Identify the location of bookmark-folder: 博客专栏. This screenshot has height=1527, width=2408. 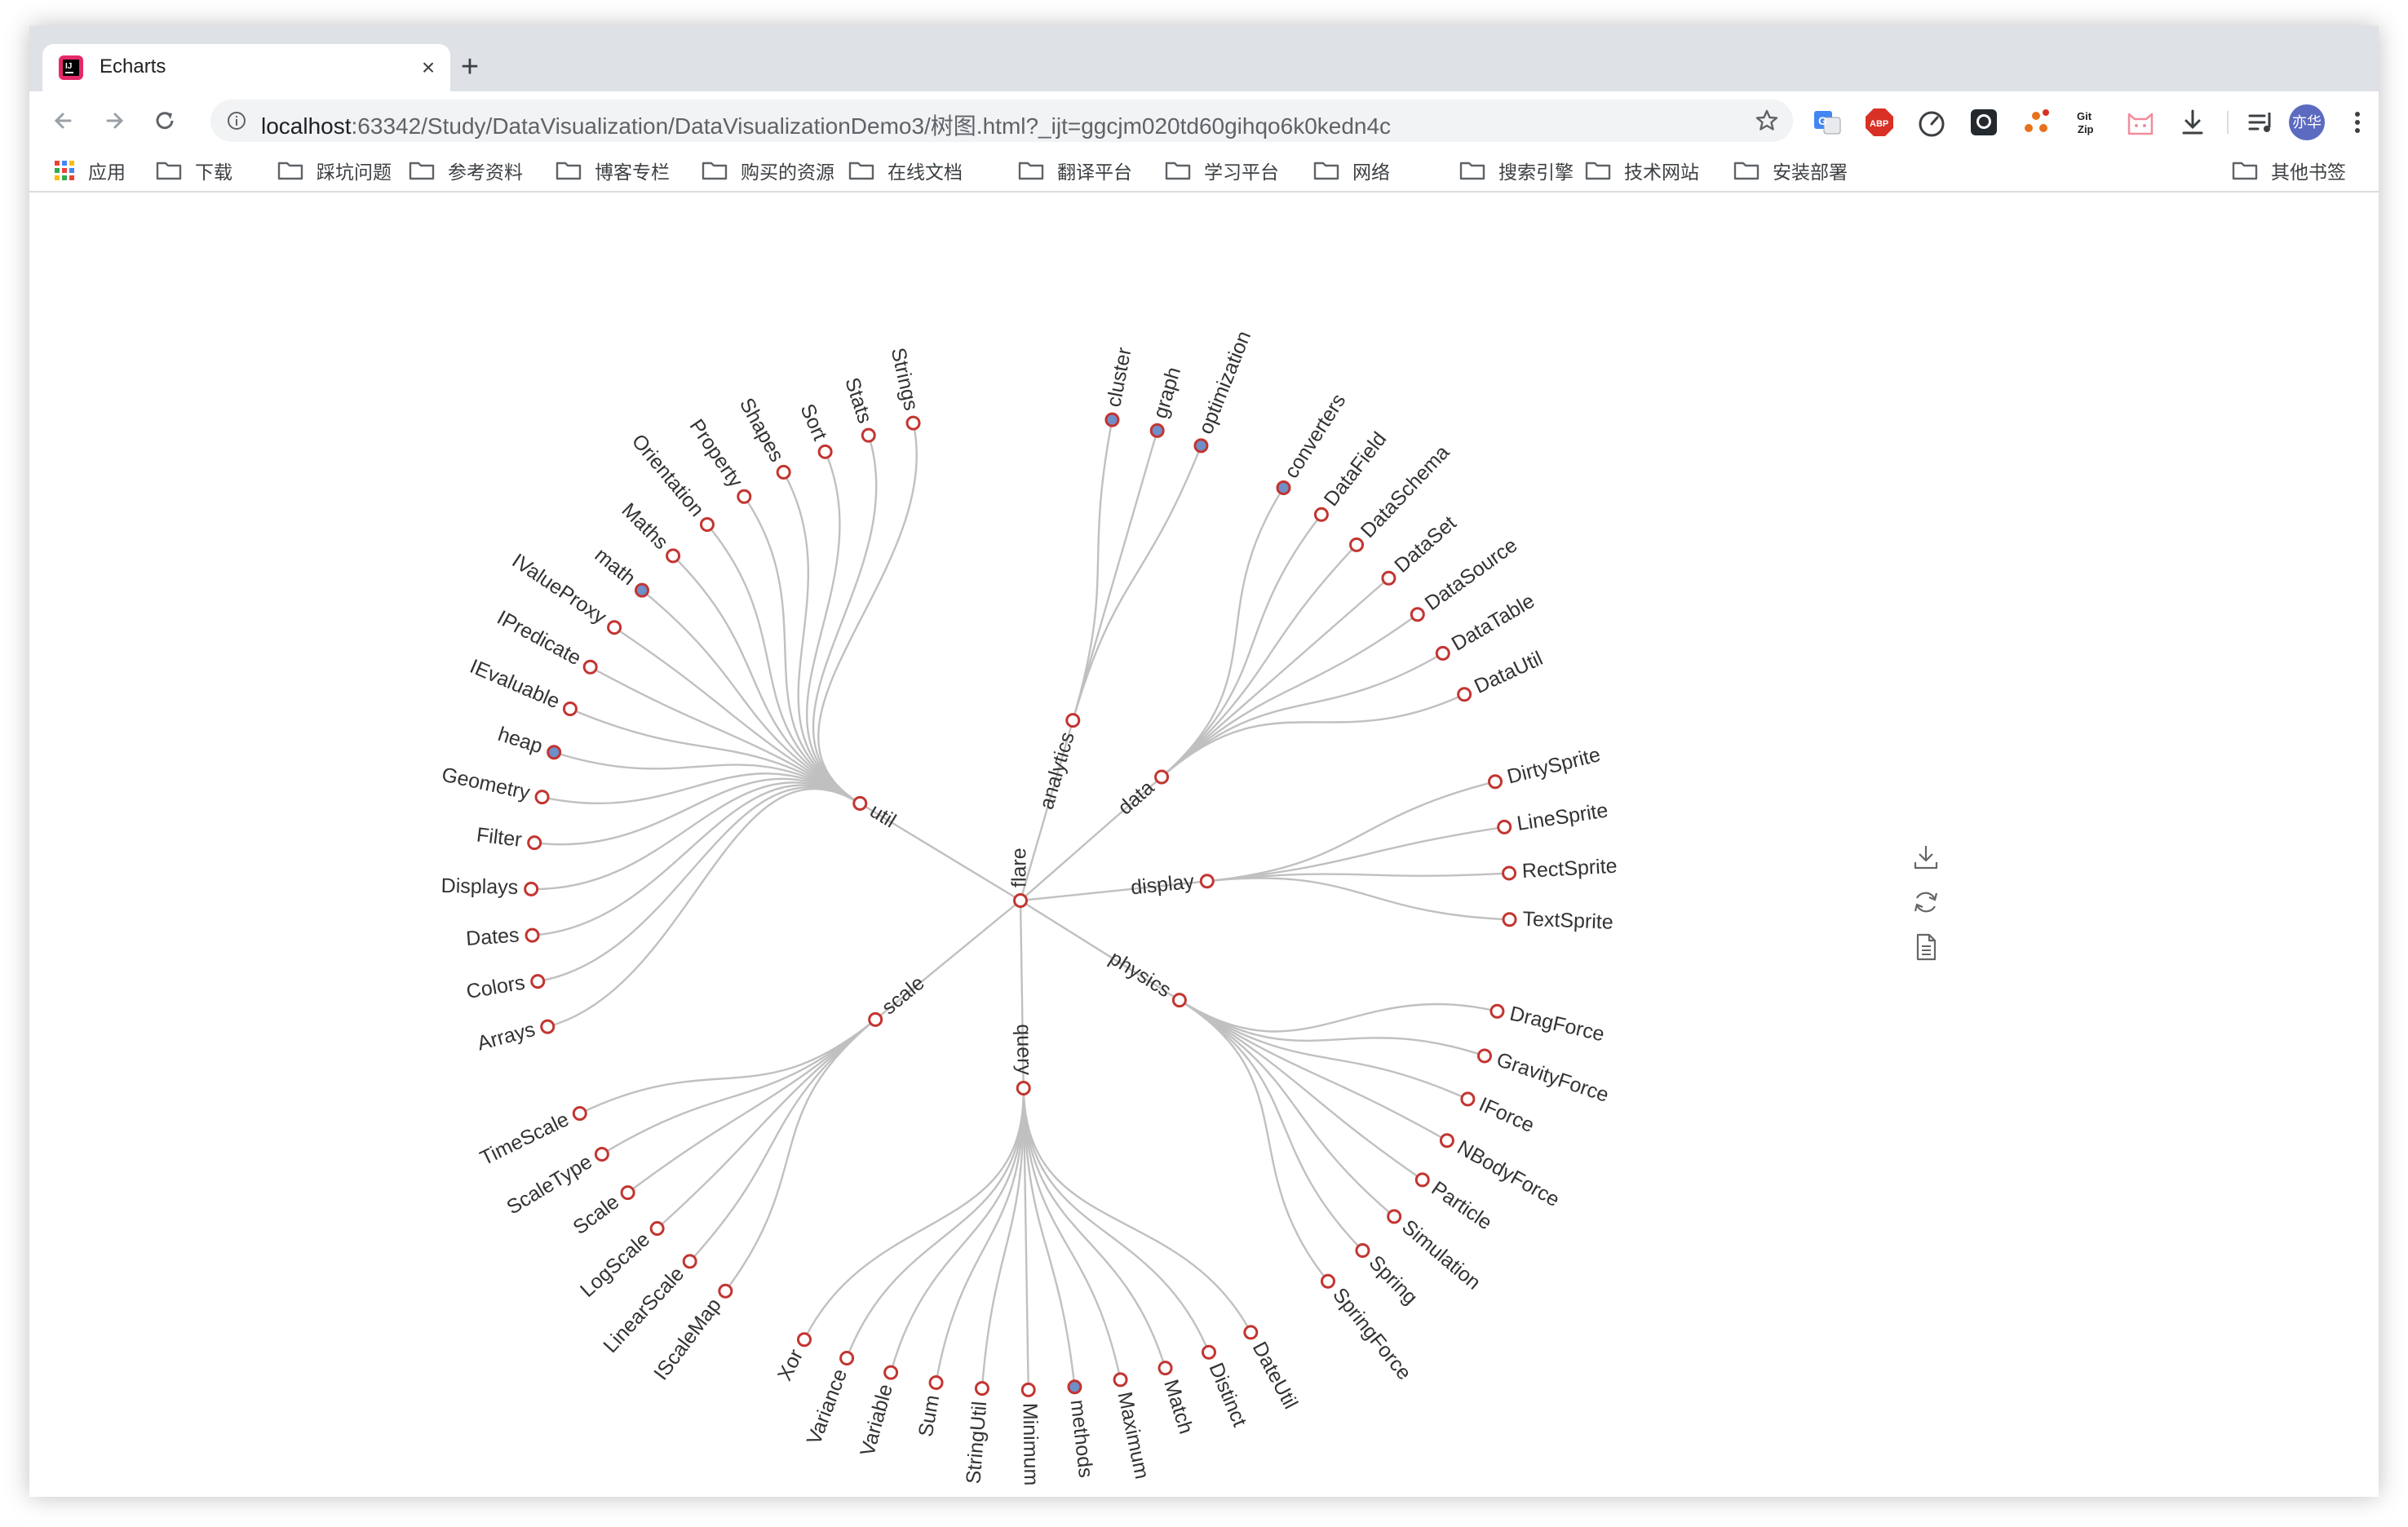
(613, 170).